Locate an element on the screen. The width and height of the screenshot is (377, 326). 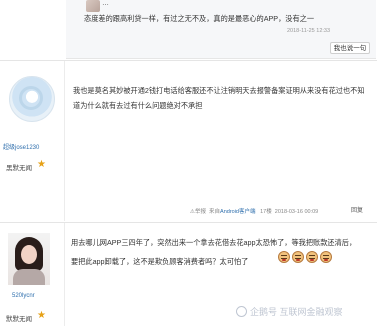
quote-avatar is located at coordinates (93, 6).